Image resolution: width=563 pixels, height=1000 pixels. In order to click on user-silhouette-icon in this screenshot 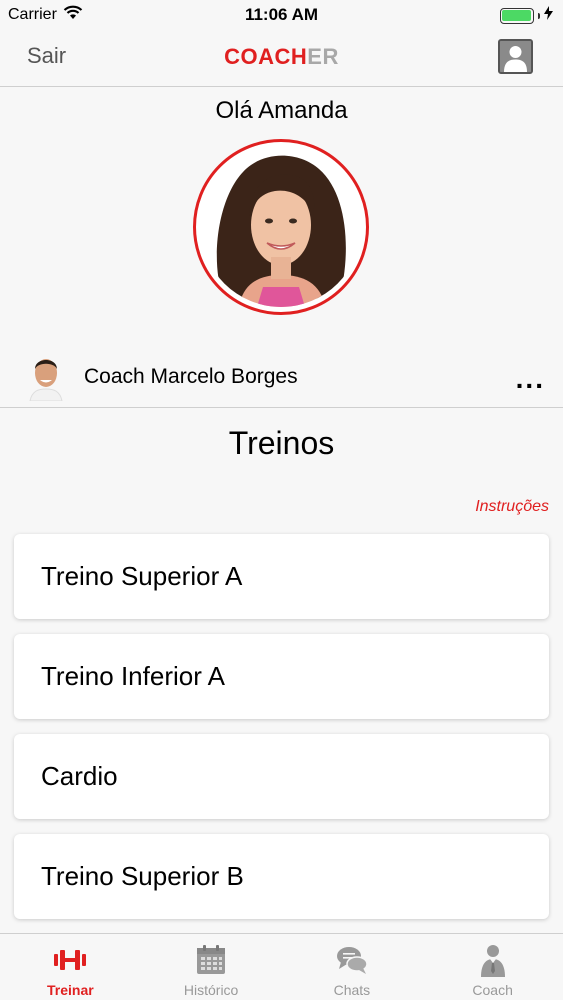, I will do `click(515, 56)`.